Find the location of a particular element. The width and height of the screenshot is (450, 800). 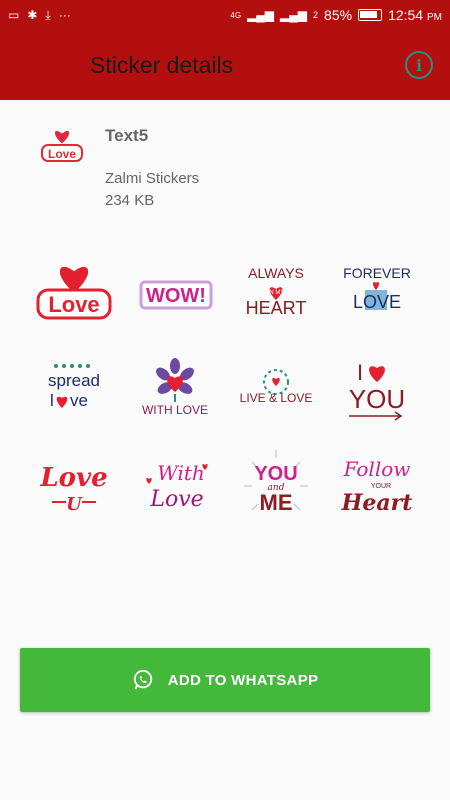

svg-text: l is located at coordinates (52, 400).